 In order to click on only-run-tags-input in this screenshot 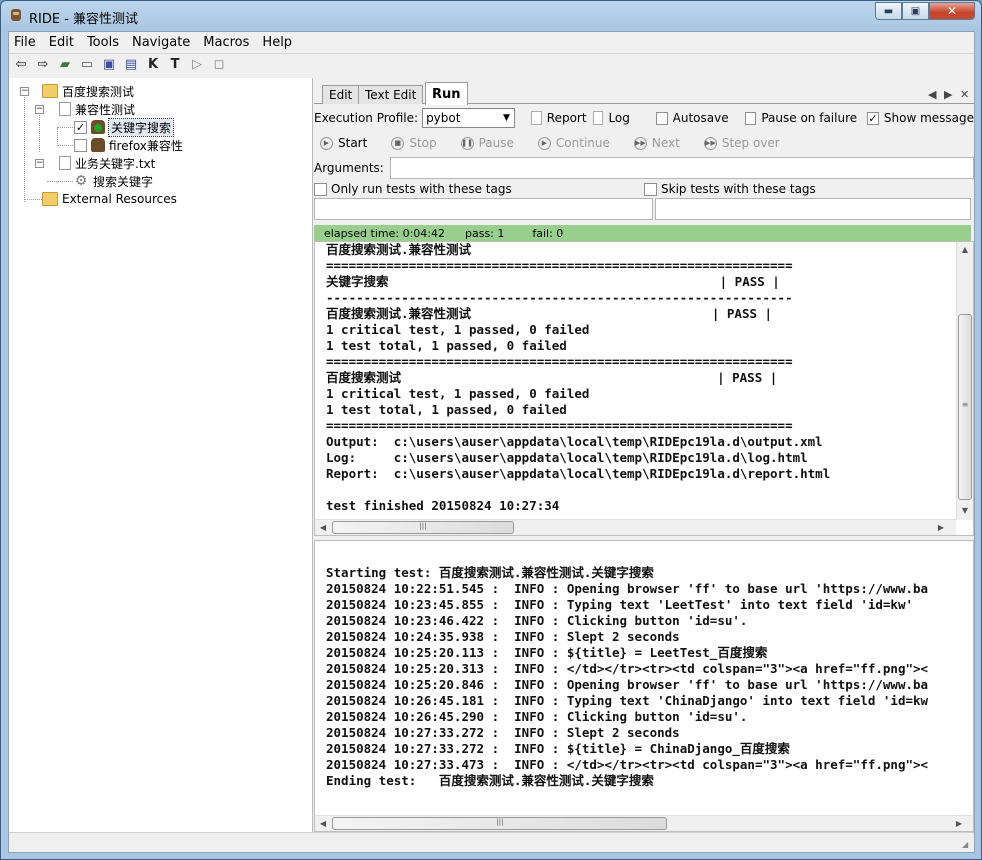, I will do `click(483, 209)`.